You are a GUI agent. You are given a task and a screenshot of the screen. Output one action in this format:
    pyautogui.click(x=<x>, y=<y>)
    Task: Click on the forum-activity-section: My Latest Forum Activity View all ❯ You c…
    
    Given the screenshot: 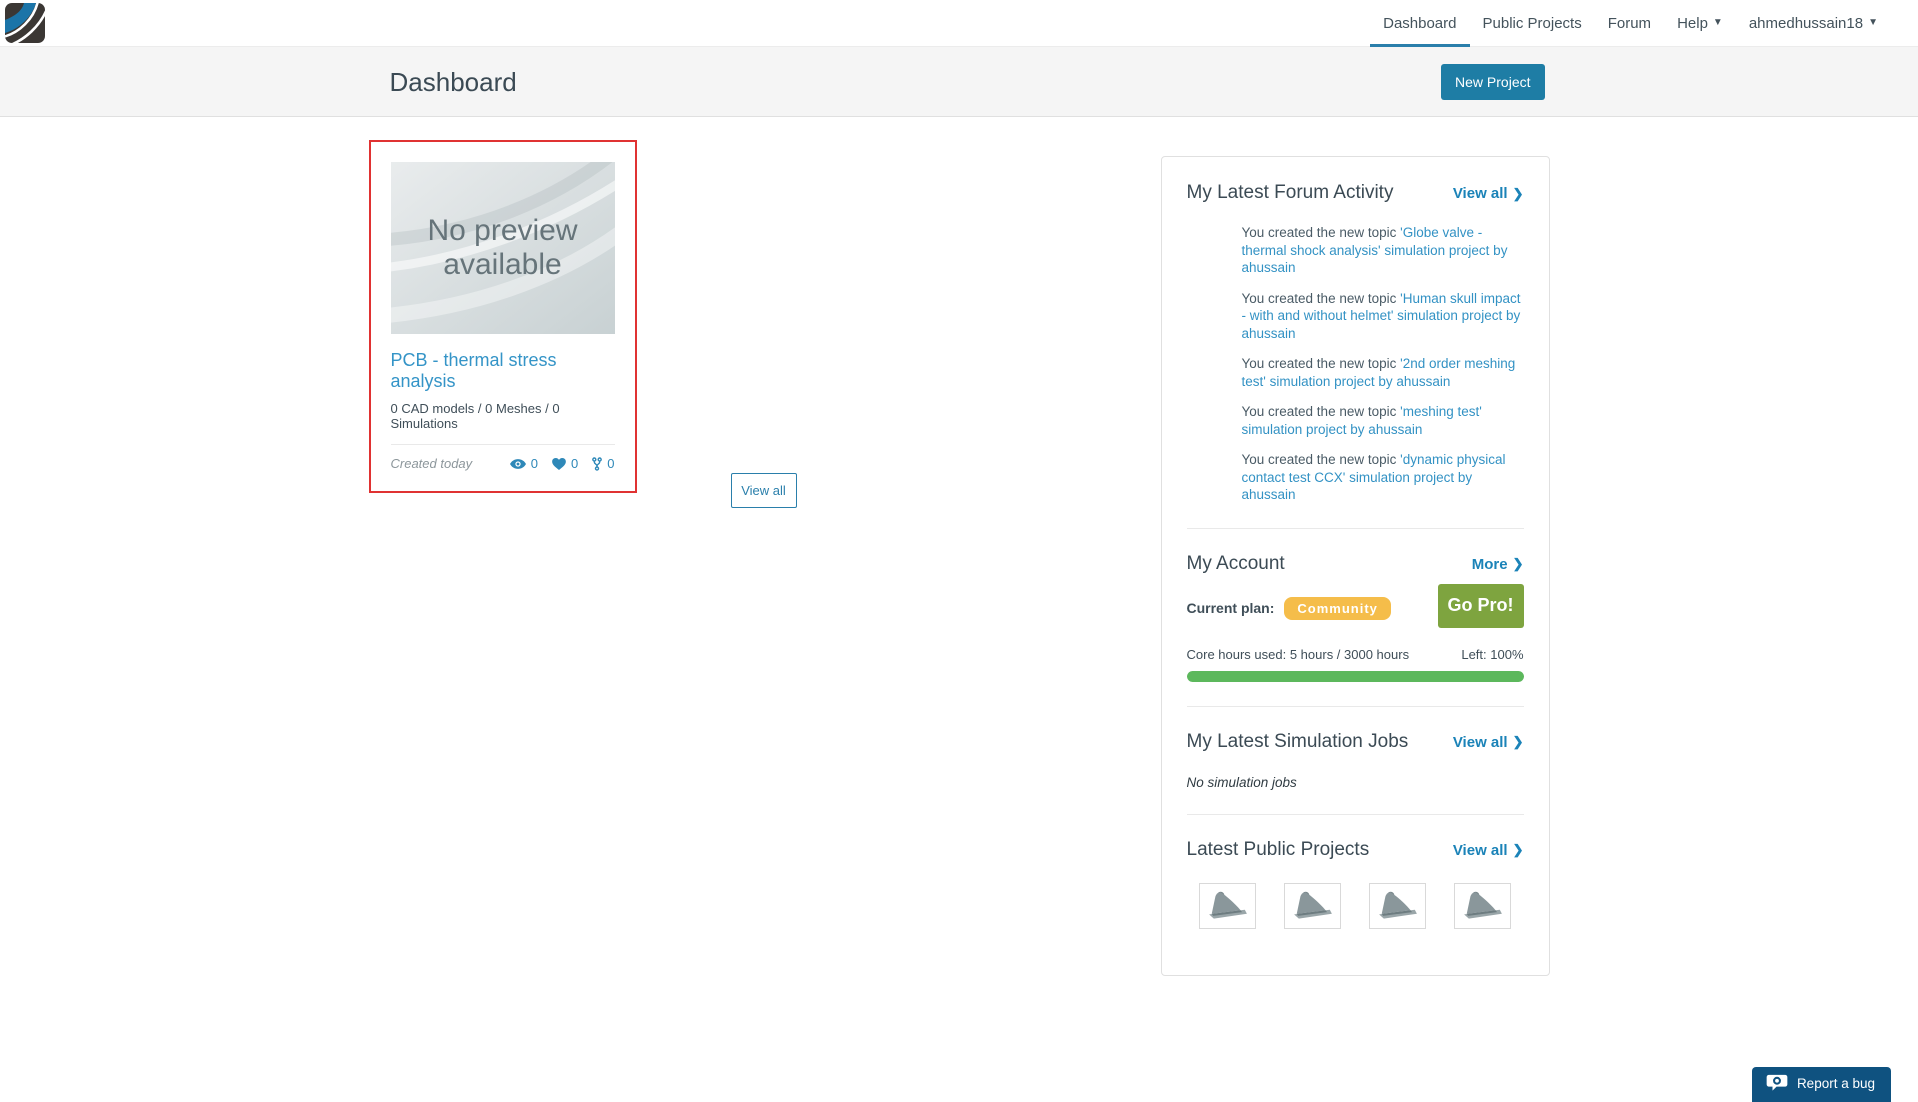 What is the action you would take?
    pyautogui.click(x=1355, y=343)
    